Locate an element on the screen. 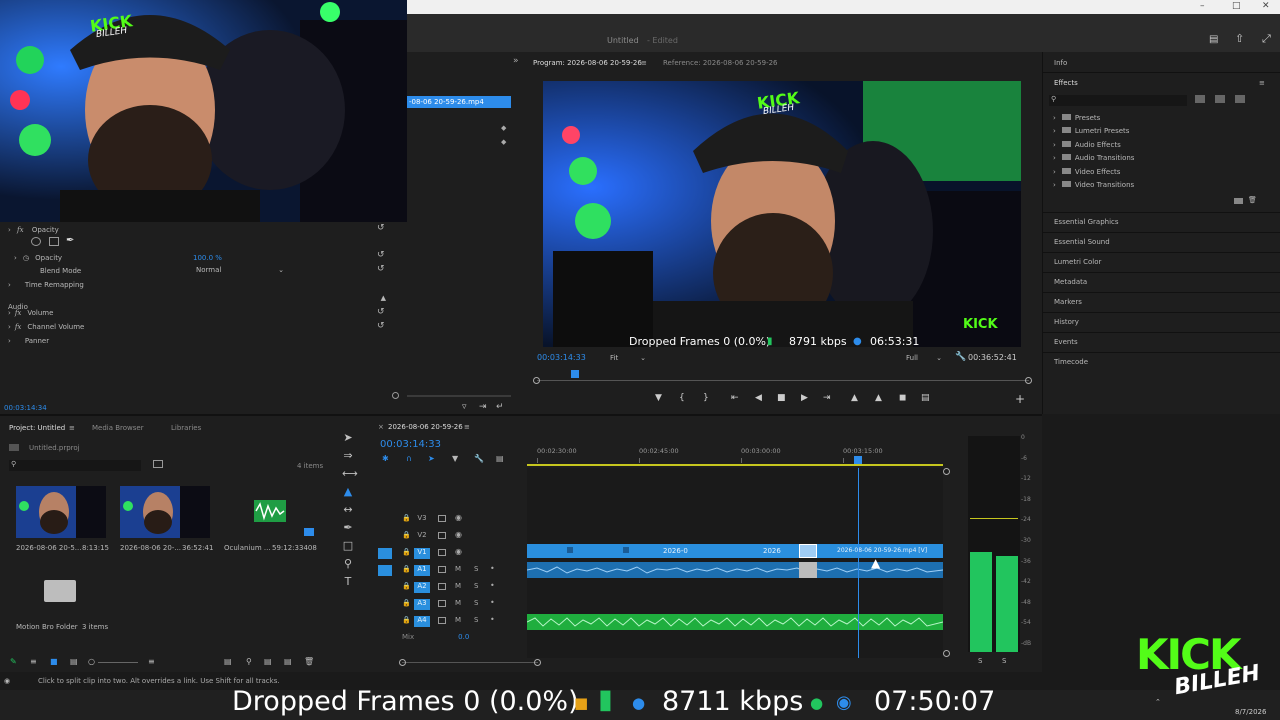  channel-volume-row: › fx Channel Volume is located at coordinates (46, 327).